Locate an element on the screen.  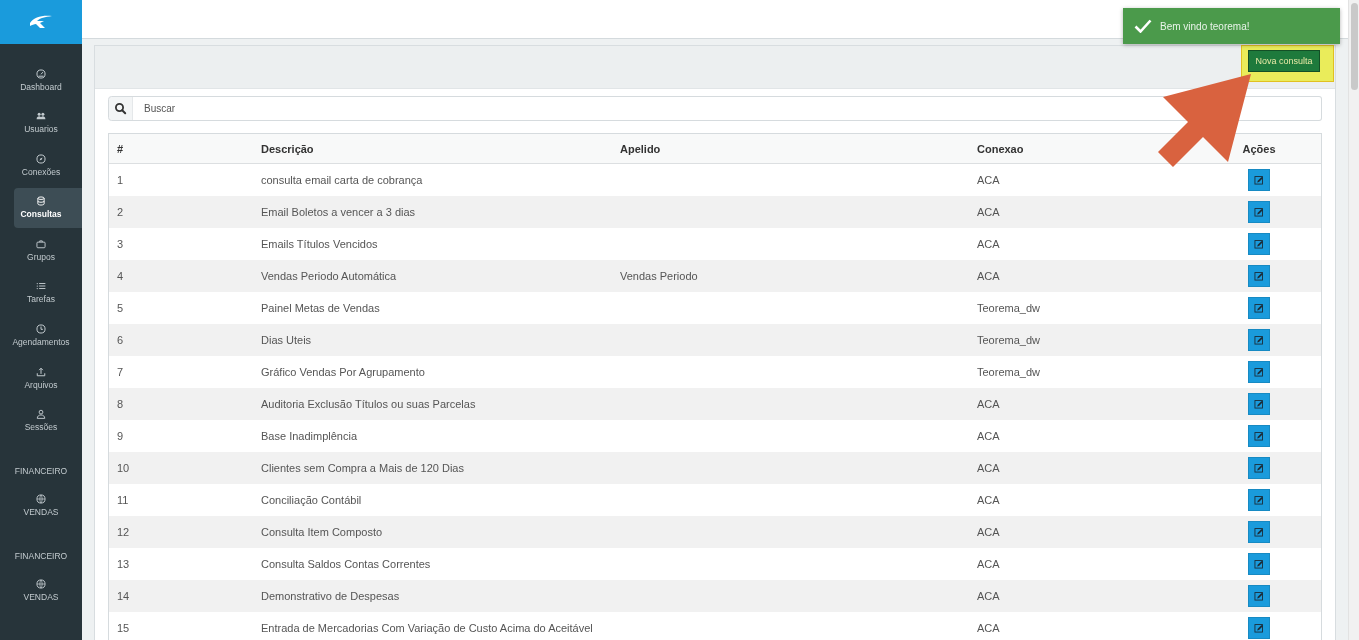
users-icon is located at coordinates (41, 116).